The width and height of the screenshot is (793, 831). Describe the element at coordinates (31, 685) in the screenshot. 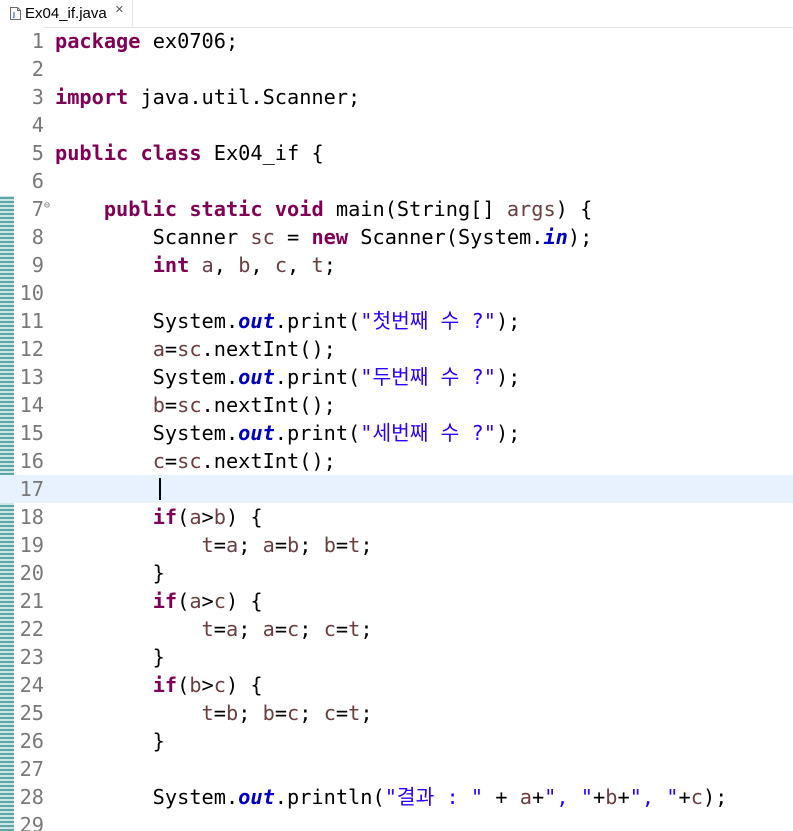

I see `line-number: 24` at that location.